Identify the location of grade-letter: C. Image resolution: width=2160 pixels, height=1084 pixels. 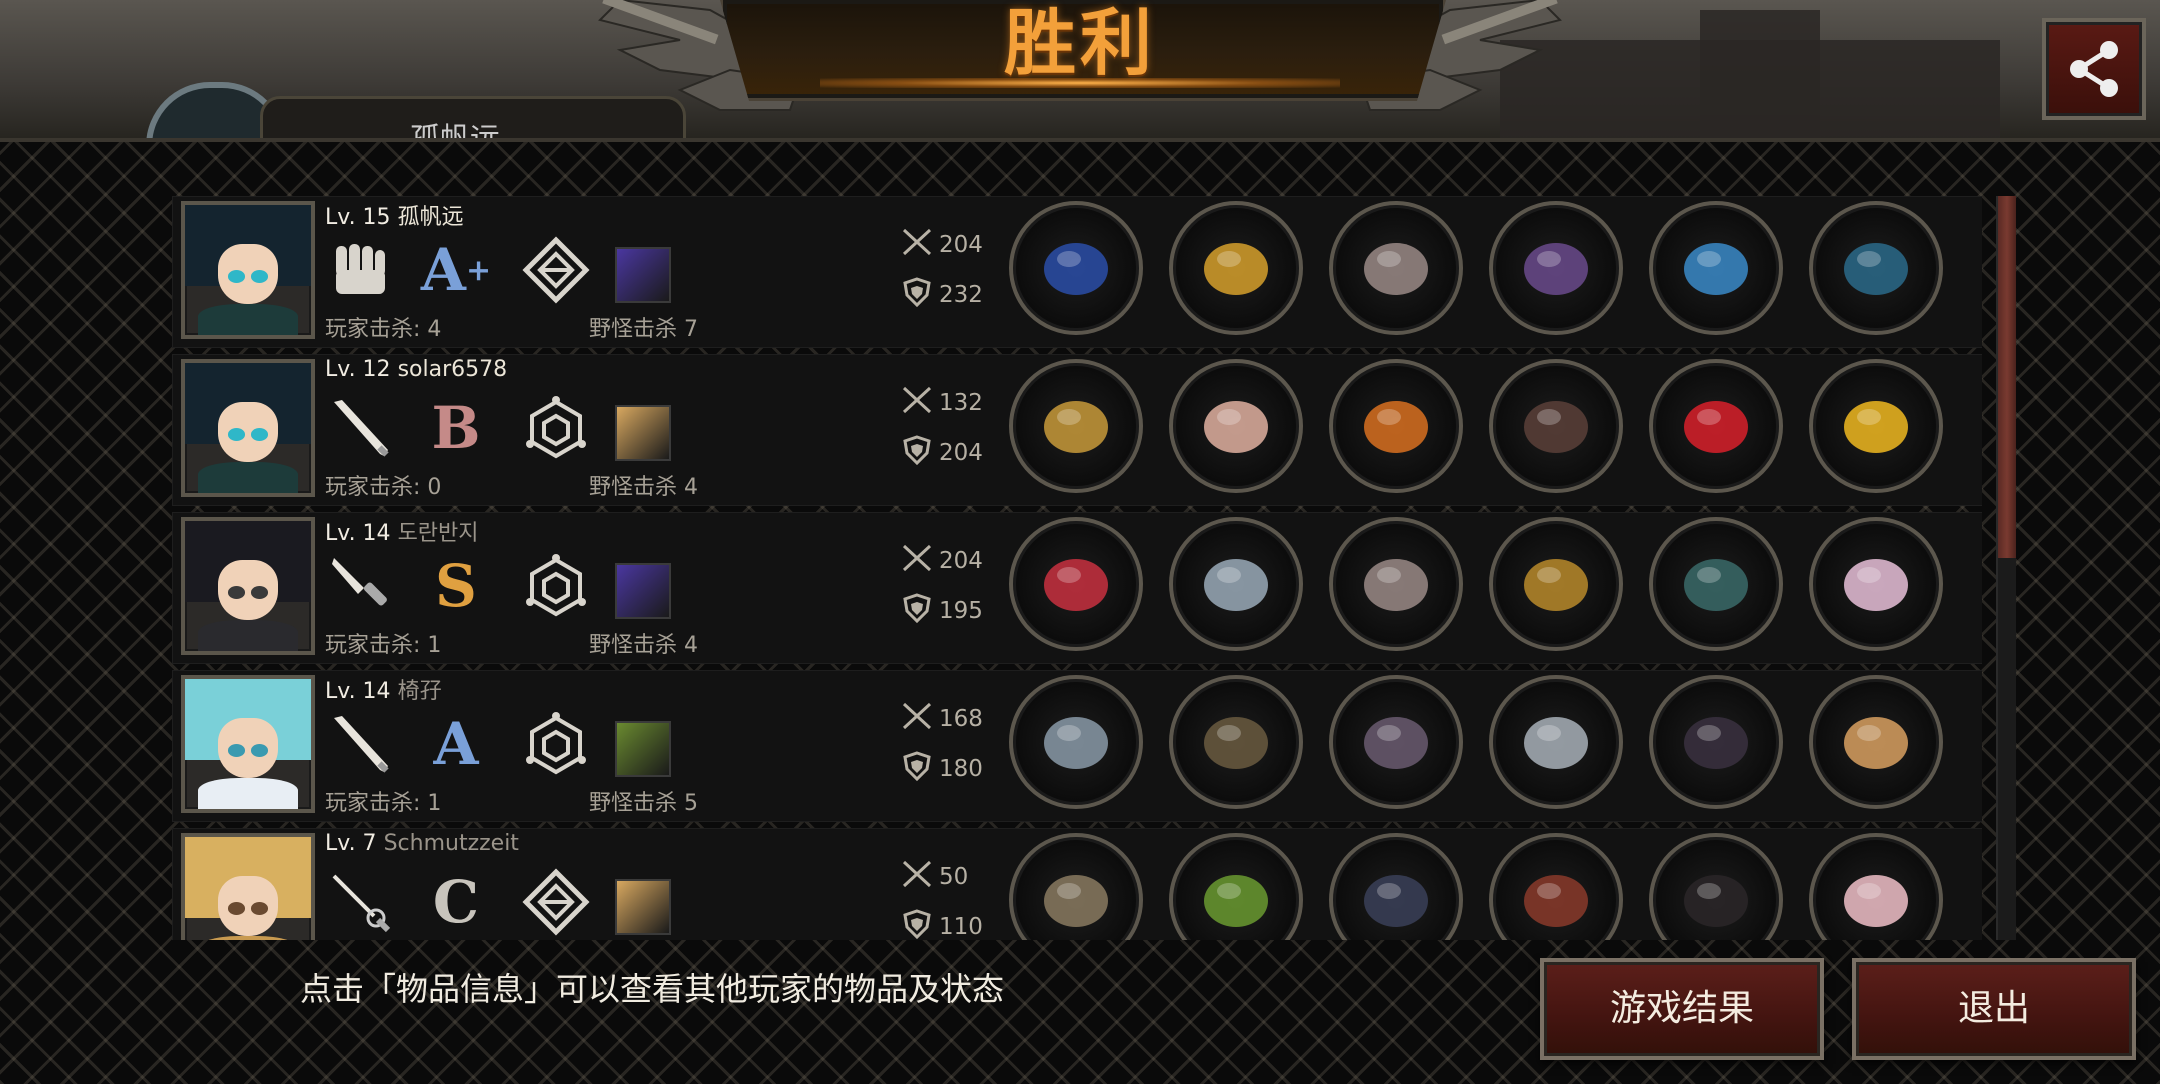
(456, 902).